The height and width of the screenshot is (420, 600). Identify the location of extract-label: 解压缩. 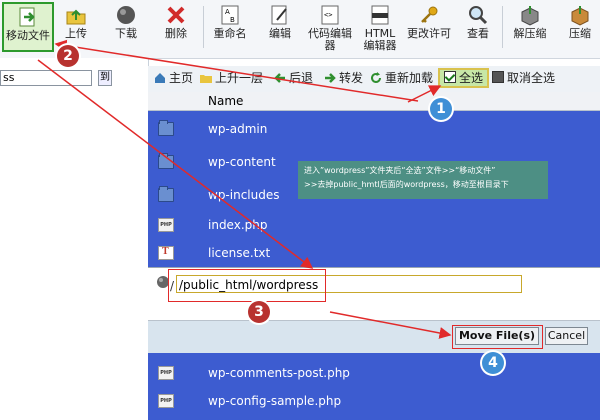
(530, 33).